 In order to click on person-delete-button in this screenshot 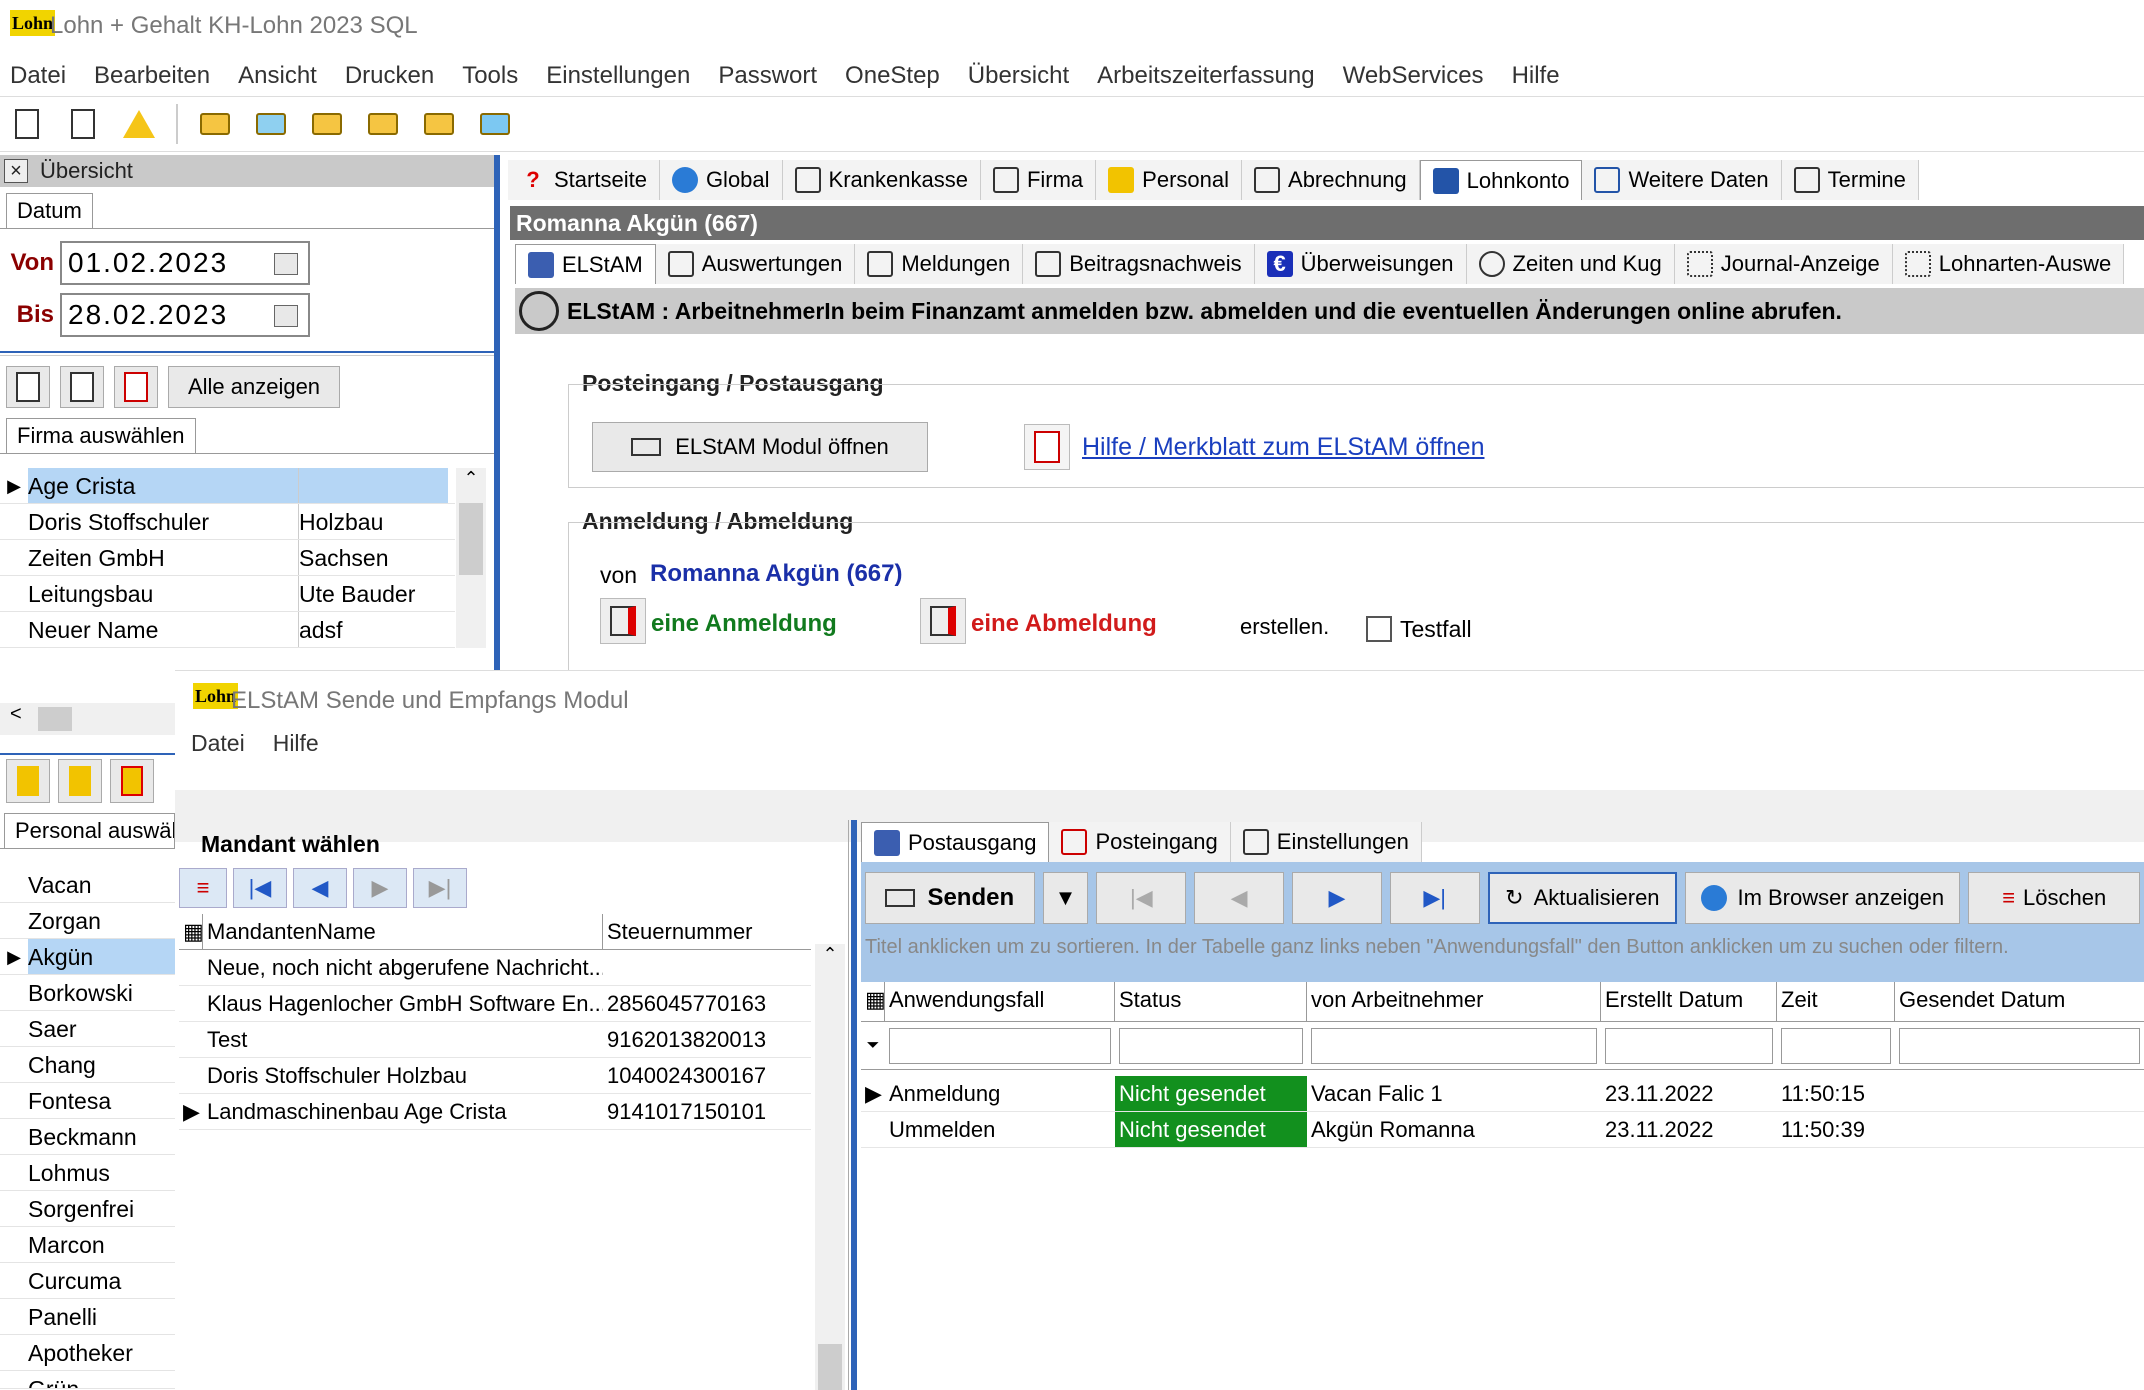, I will do `click(132, 781)`.